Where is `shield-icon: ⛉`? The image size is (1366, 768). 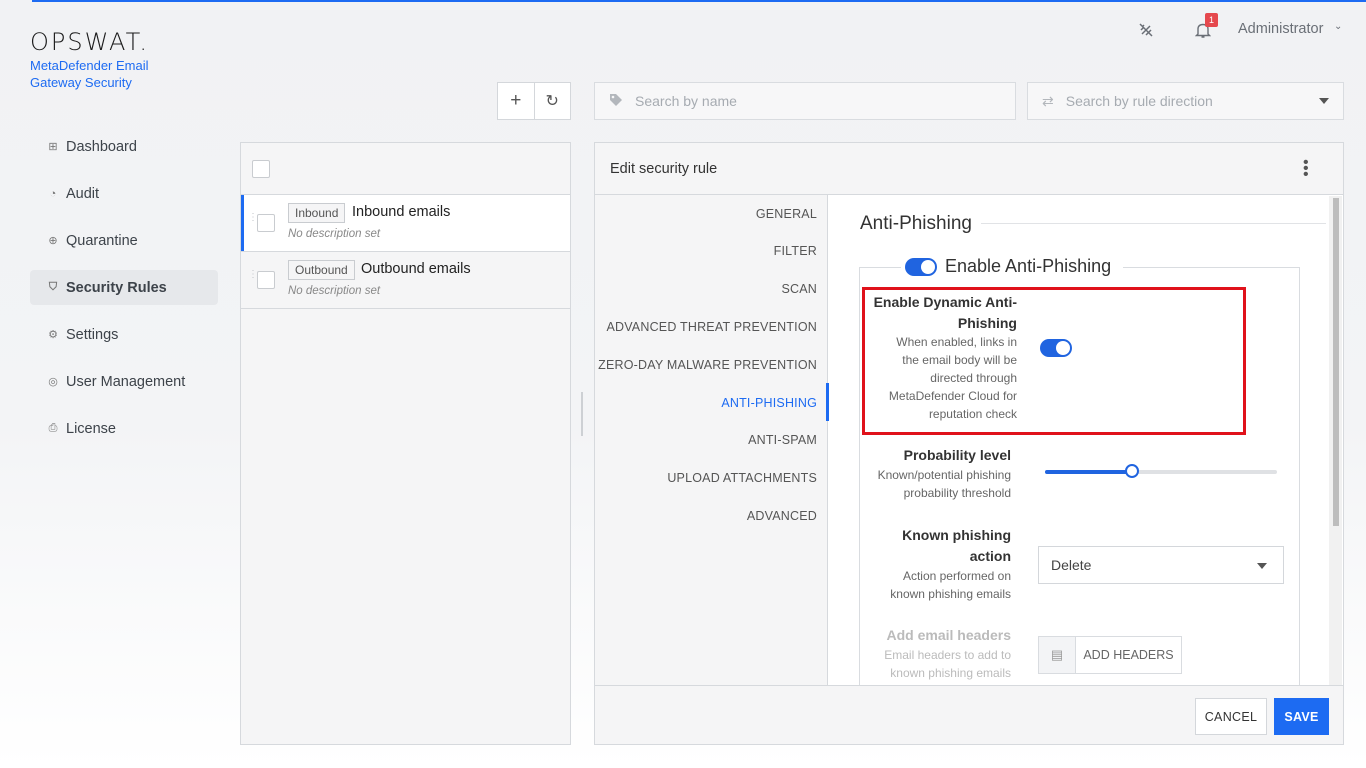 shield-icon: ⛉ is located at coordinates (53, 287).